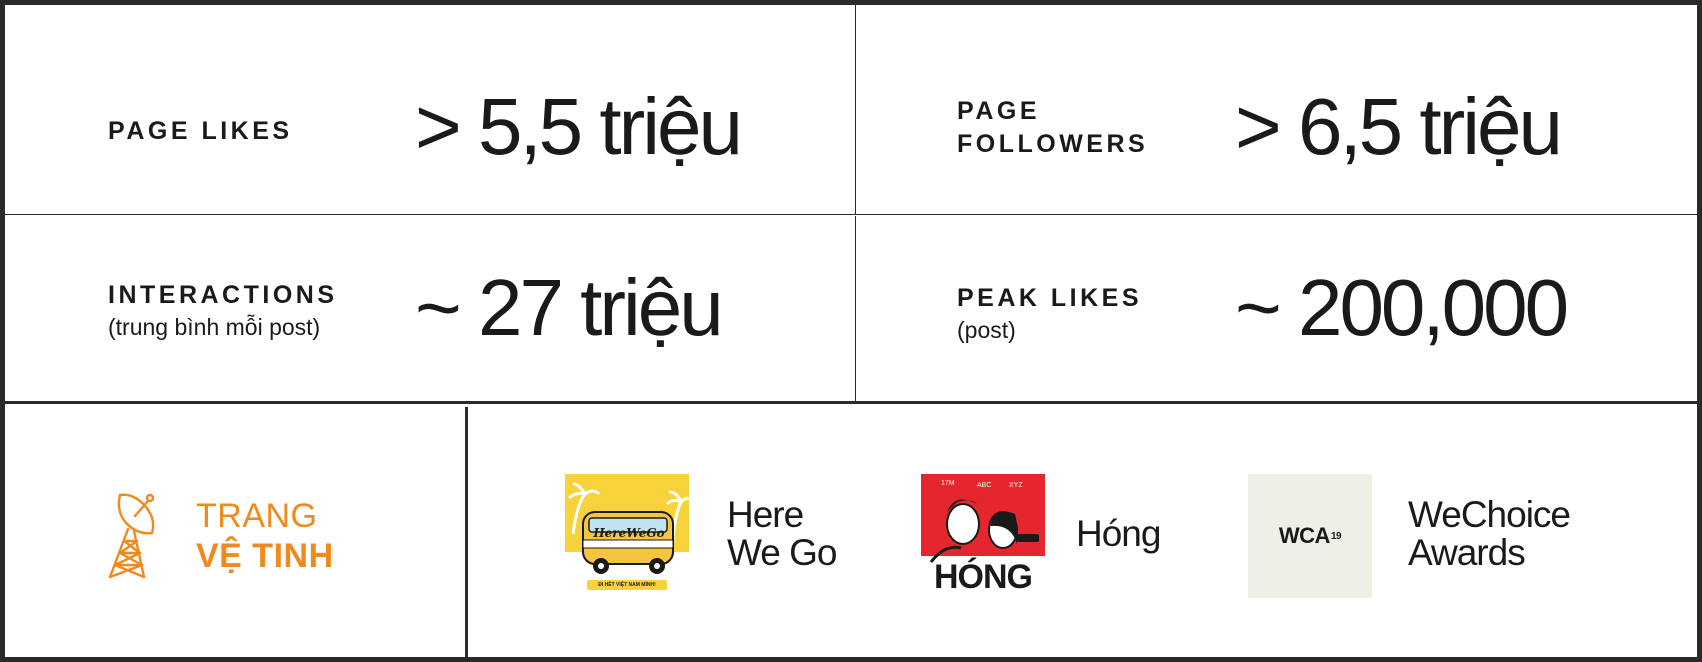 This screenshot has width=1702, height=662. Describe the element at coordinates (131, 536) in the screenshot. I see `satellite-dish-icon` at that location.